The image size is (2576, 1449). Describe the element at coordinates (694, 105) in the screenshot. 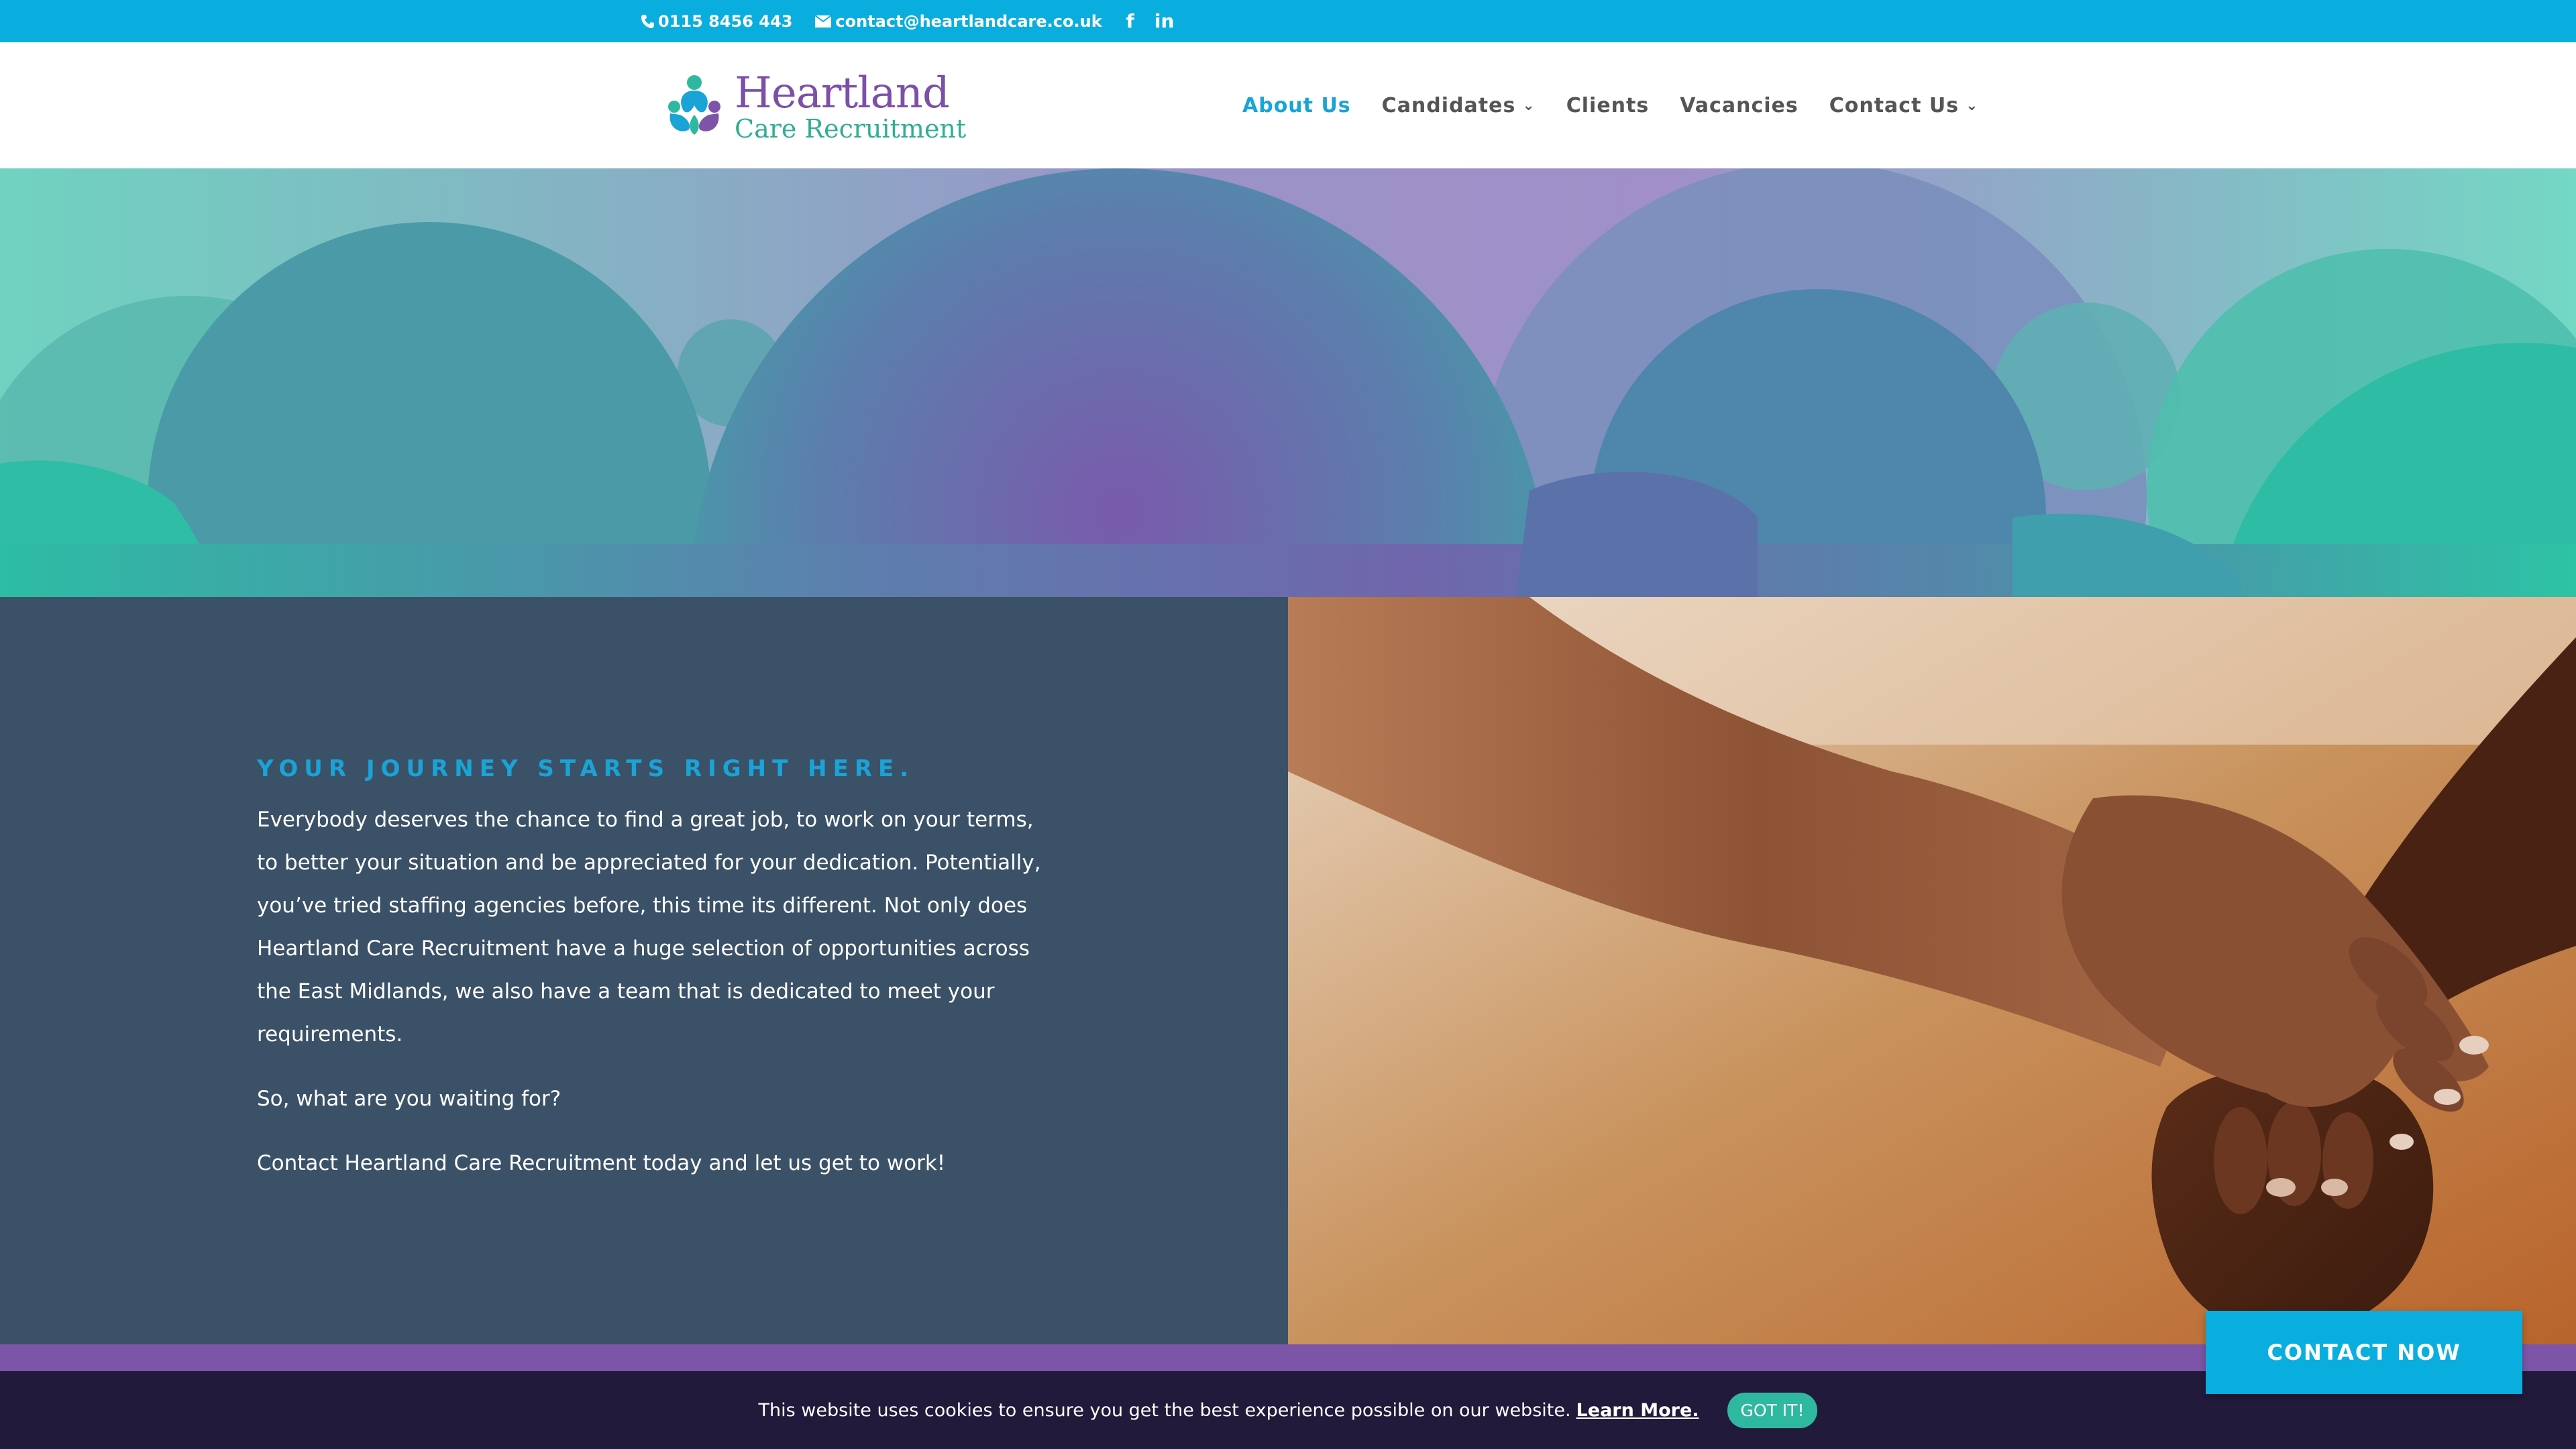

I see `logo-mark-icon` at that location.